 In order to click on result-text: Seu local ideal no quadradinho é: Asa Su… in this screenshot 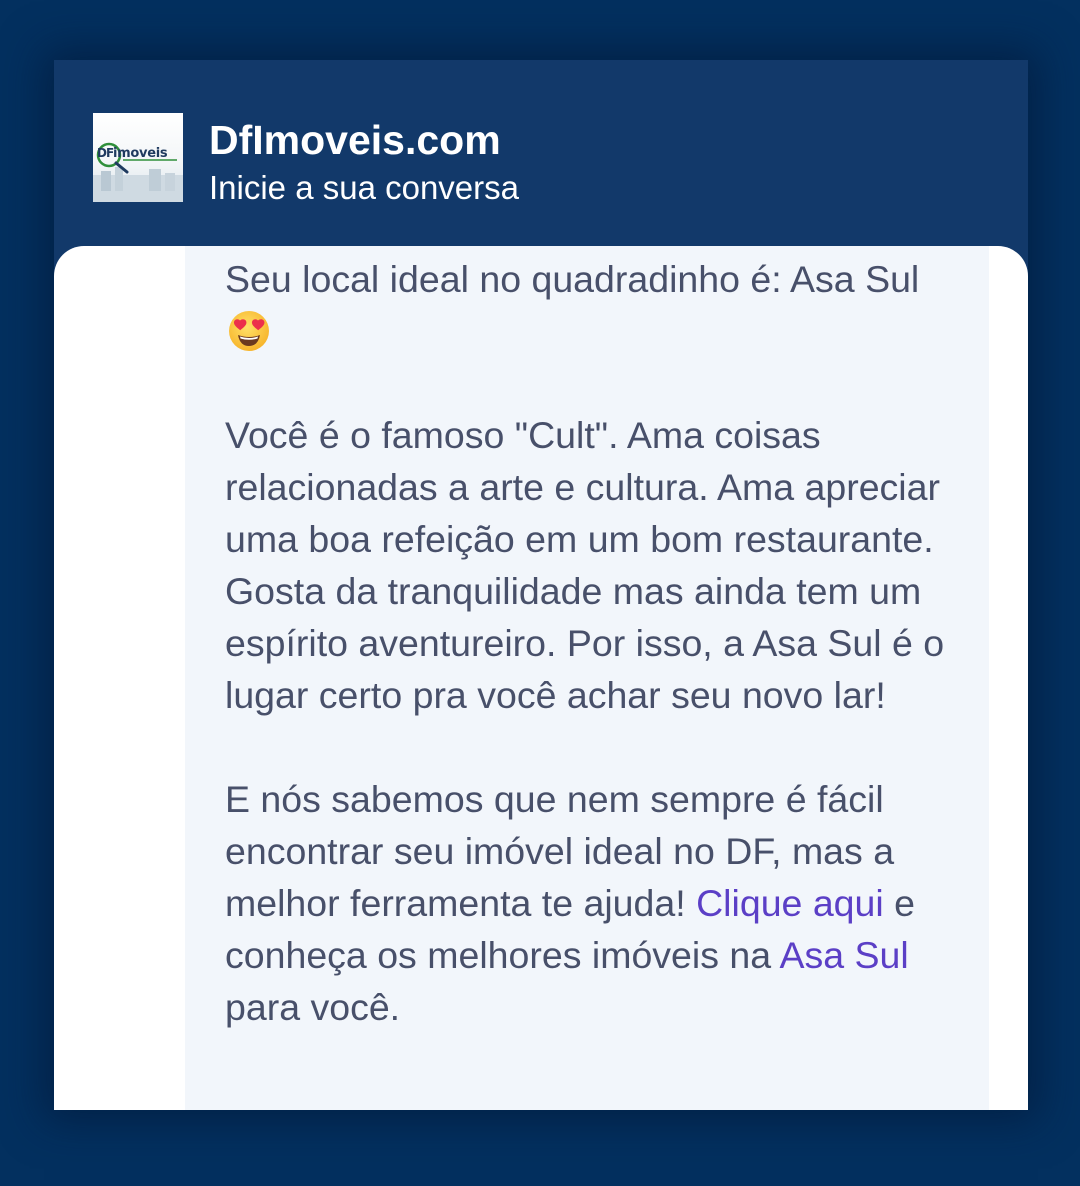, I will do `click(572, 279)`.